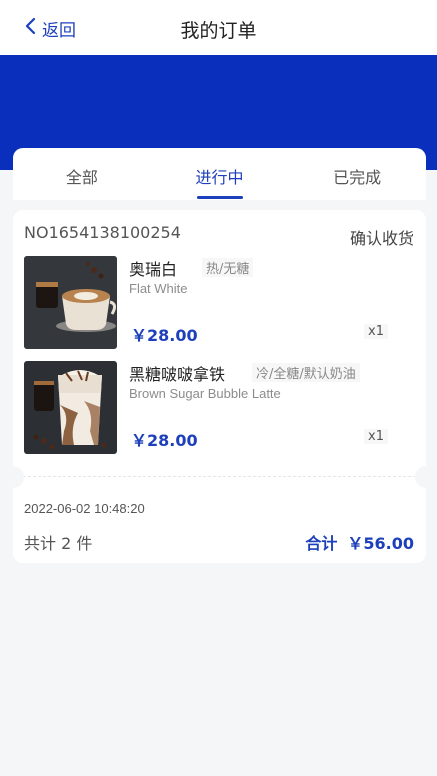 The height and width of the screenshot is (776, 437). I want to click on ticket-notch-right, so click(426, 477).